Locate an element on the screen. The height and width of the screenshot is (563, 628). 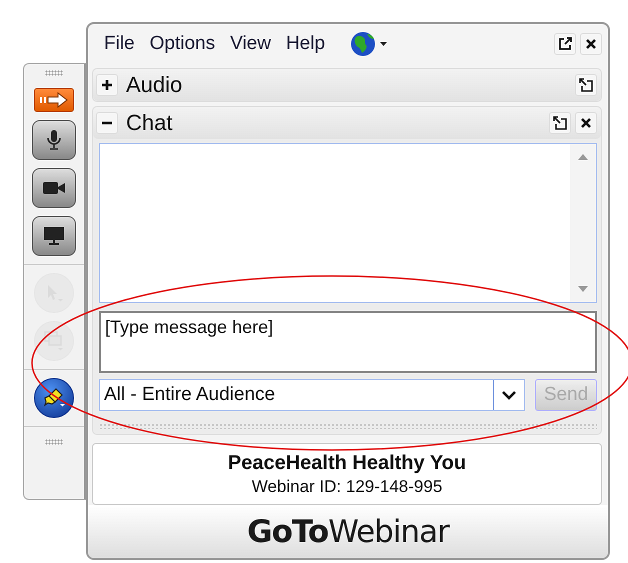
scrollbar is located at coordinates (583, 223).